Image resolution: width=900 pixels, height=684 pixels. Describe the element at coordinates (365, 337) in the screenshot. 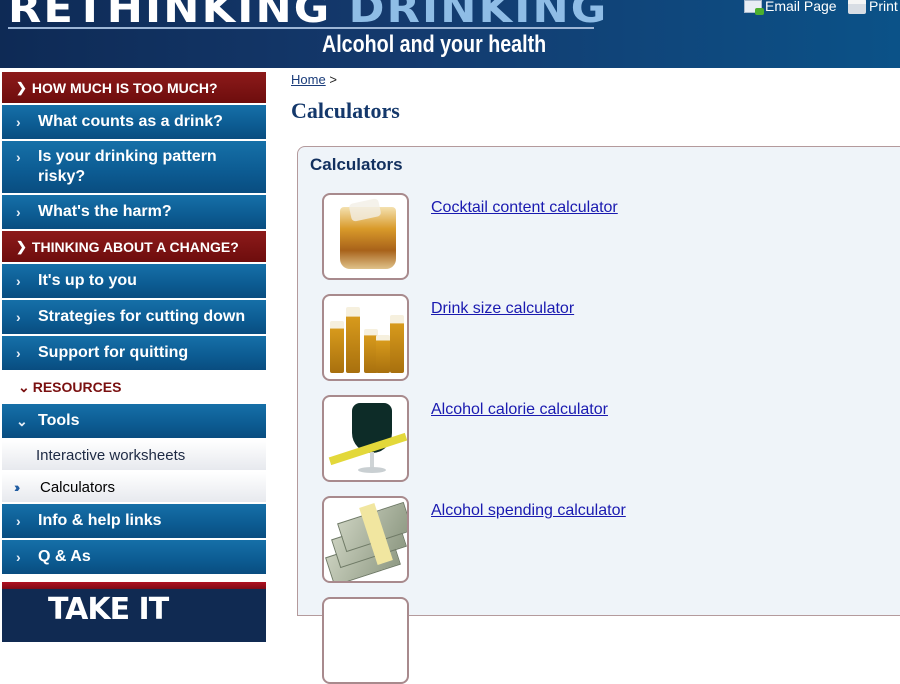

I see `beer-glasses-image` at that location.